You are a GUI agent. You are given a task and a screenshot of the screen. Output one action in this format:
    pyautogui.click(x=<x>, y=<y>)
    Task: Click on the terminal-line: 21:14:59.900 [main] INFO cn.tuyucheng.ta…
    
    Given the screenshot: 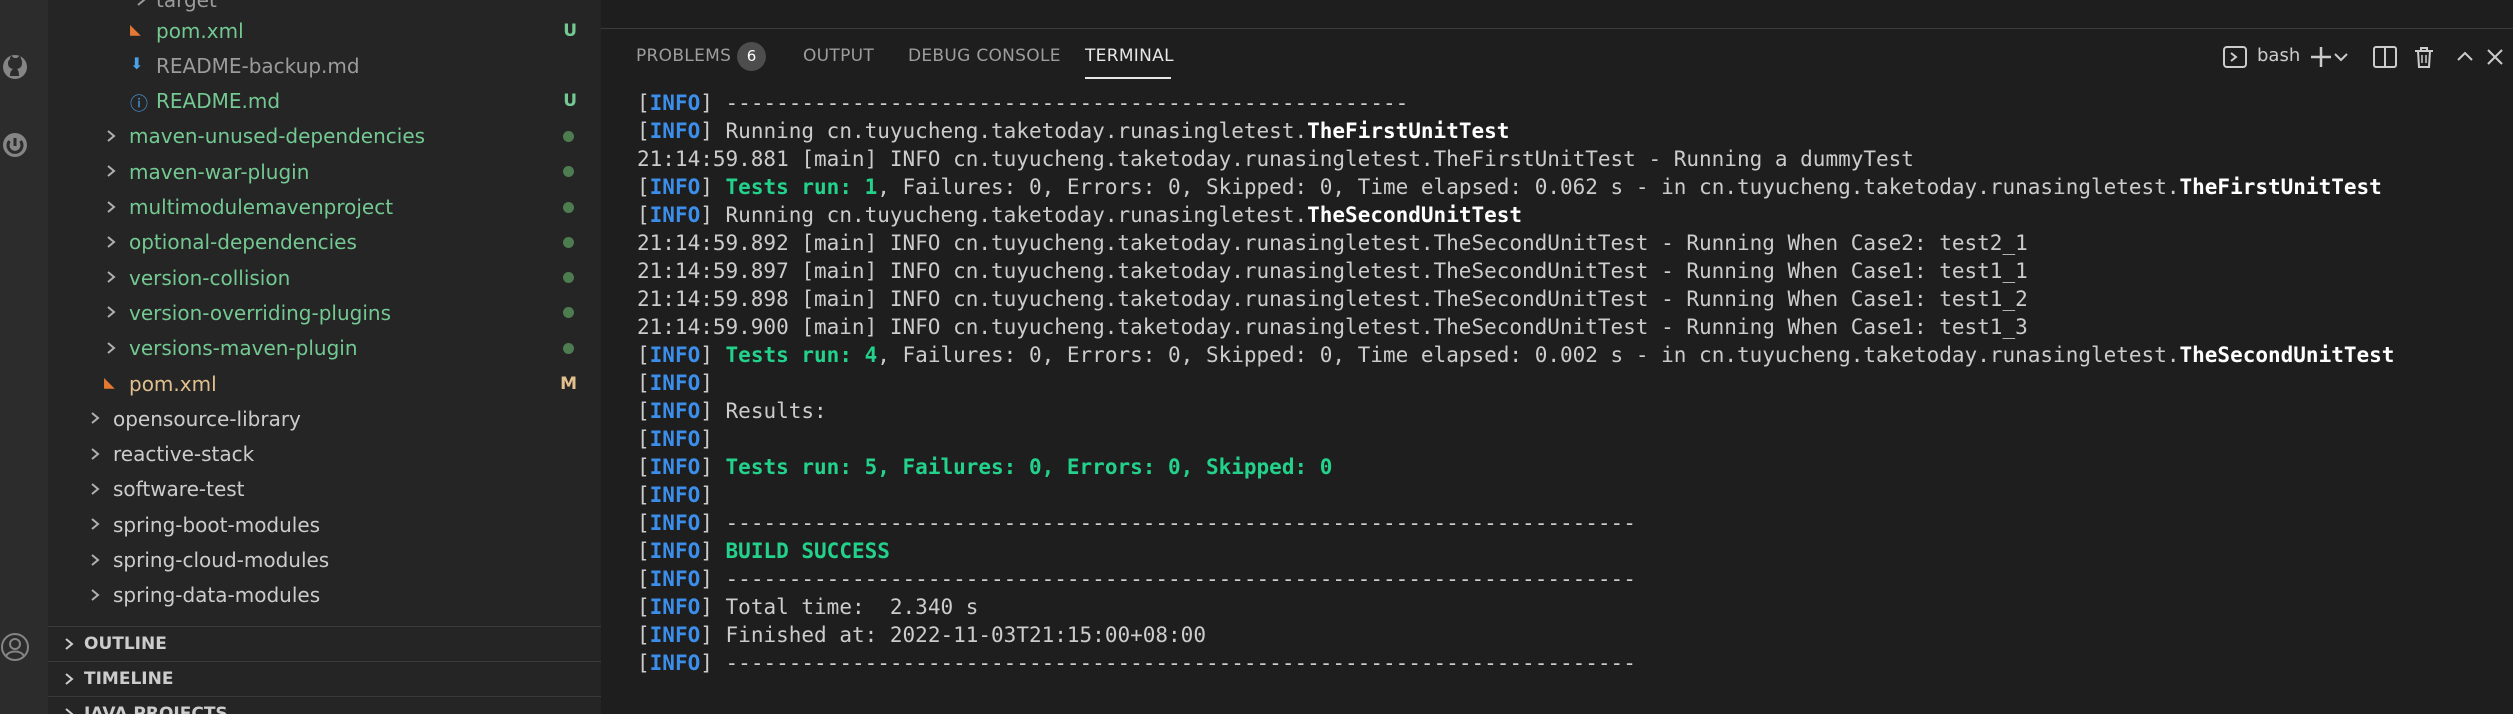 What is the action you would take?
    pyautogui.click(x=1332, y=327)
    